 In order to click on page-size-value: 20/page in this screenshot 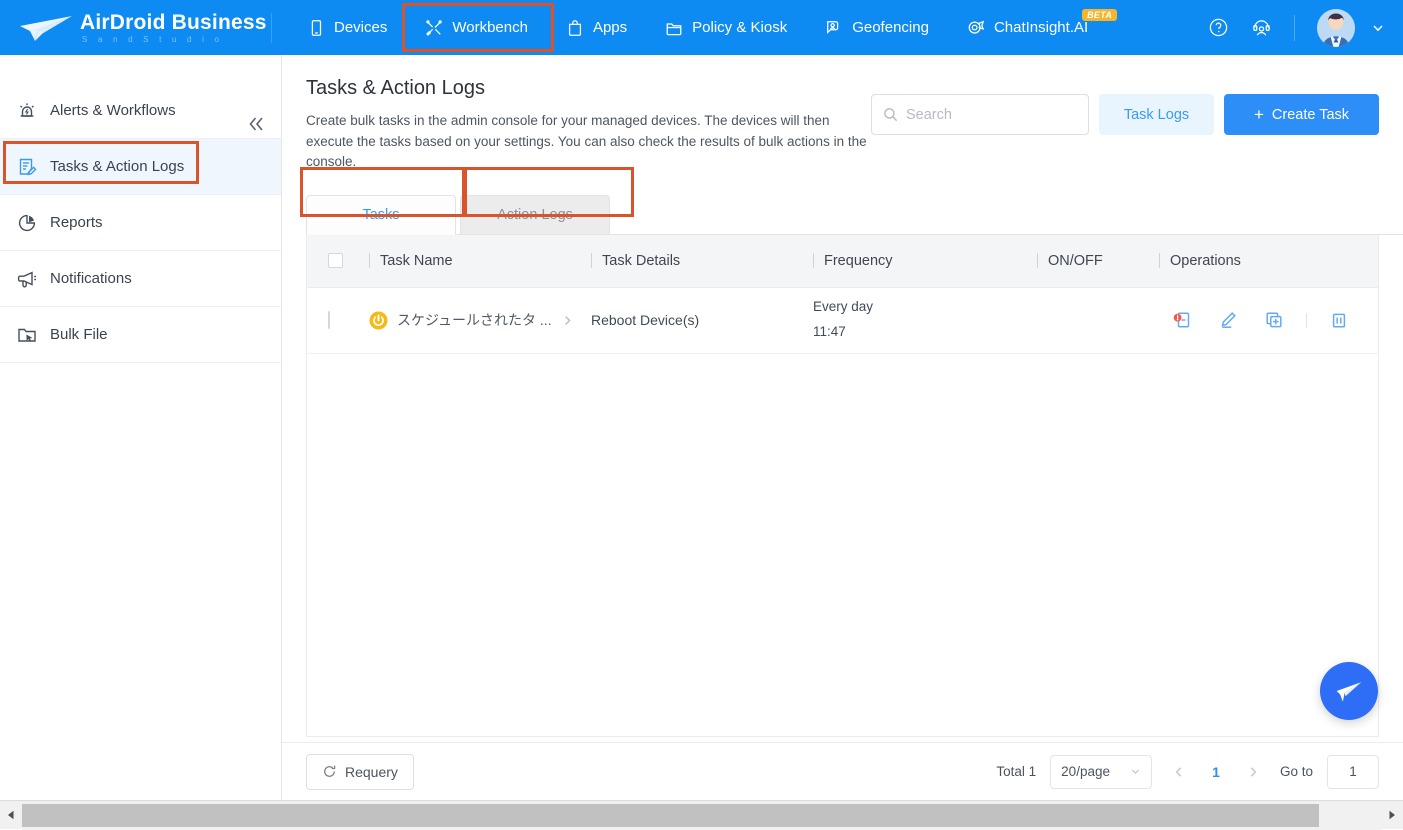, I will do `click(1085, 771)`.